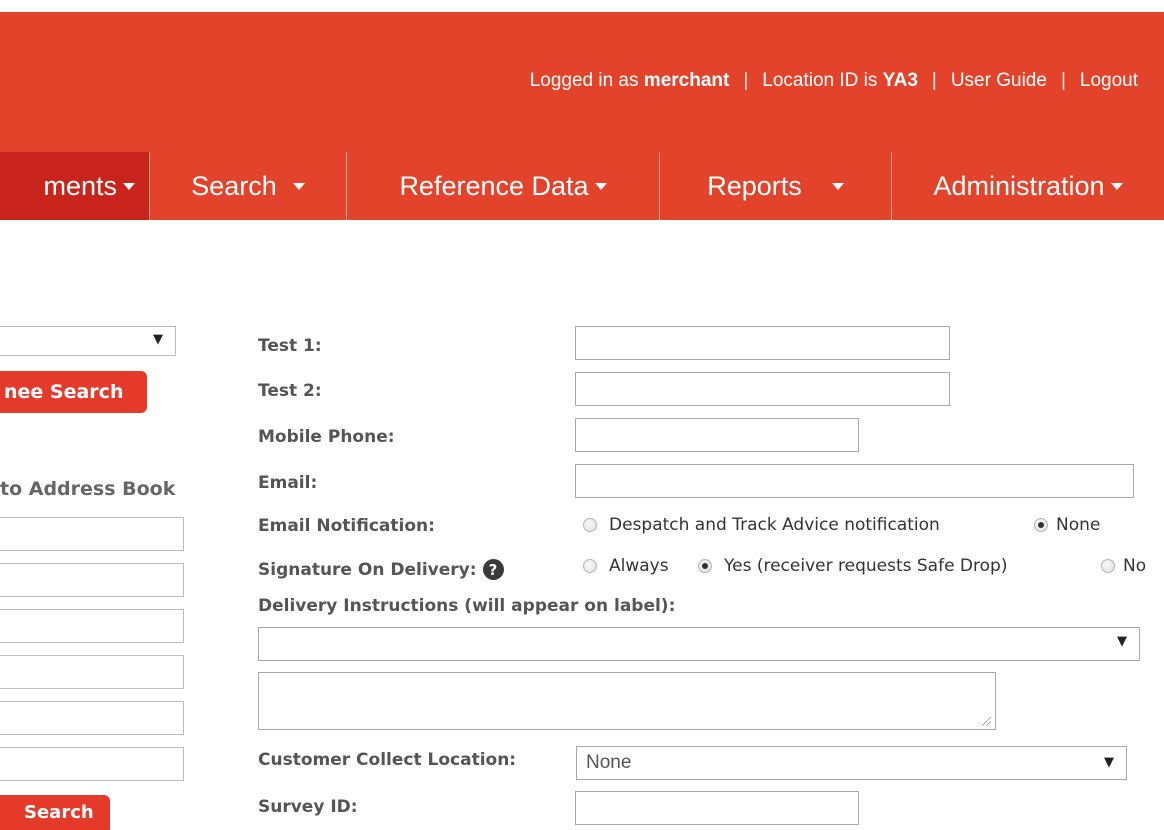 This screenshot has width=1164, height=830. I want to click on consignee-search-button: nee Search, so click(73, 392).